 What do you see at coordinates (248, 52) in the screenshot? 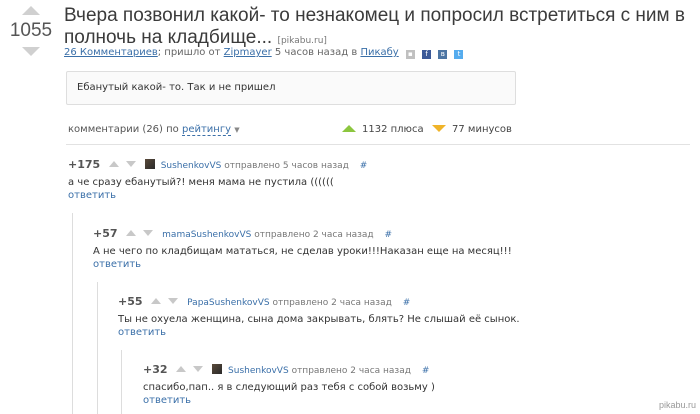
I see `author-link: Zipmayer` at bounding box center [248, 52].